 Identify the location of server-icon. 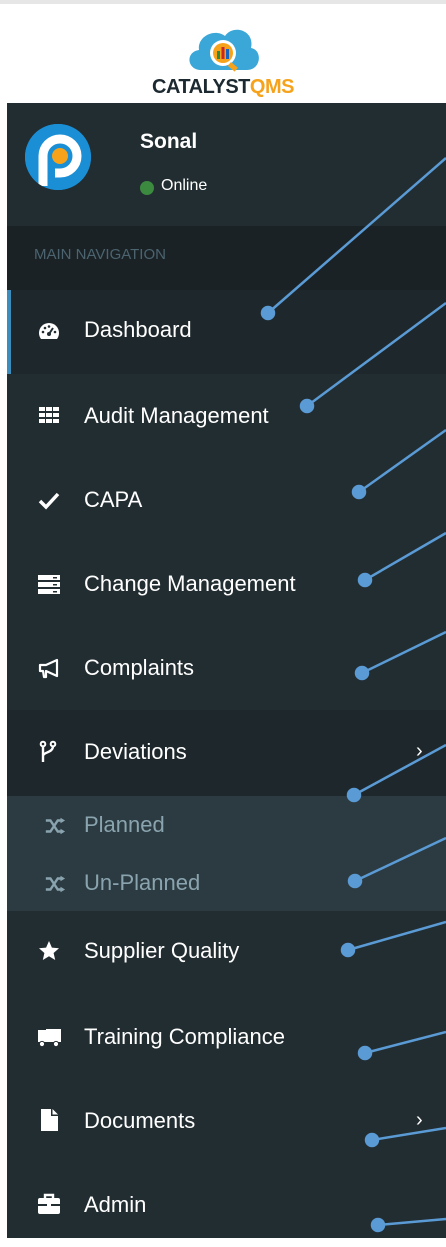
(49, 584).